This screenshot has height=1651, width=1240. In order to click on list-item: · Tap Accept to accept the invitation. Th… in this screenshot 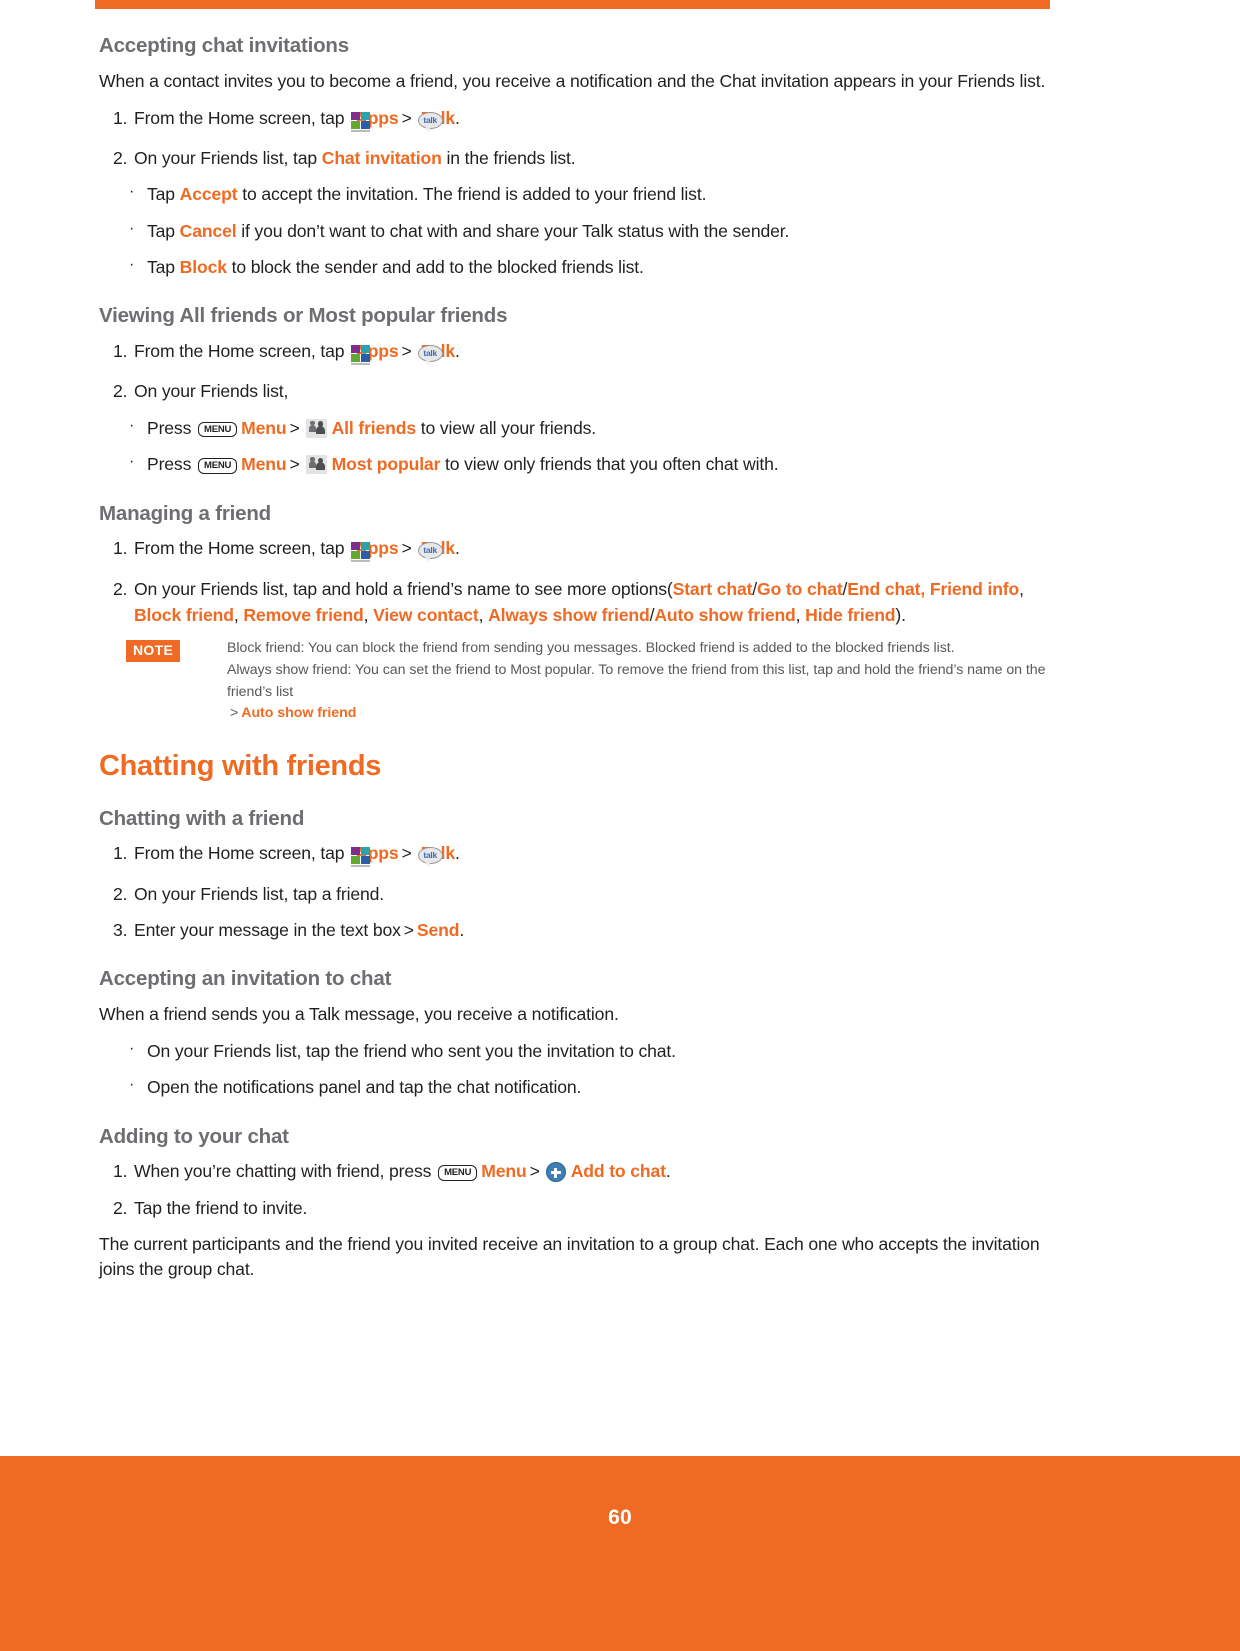, I will do `click(579, 194)`.